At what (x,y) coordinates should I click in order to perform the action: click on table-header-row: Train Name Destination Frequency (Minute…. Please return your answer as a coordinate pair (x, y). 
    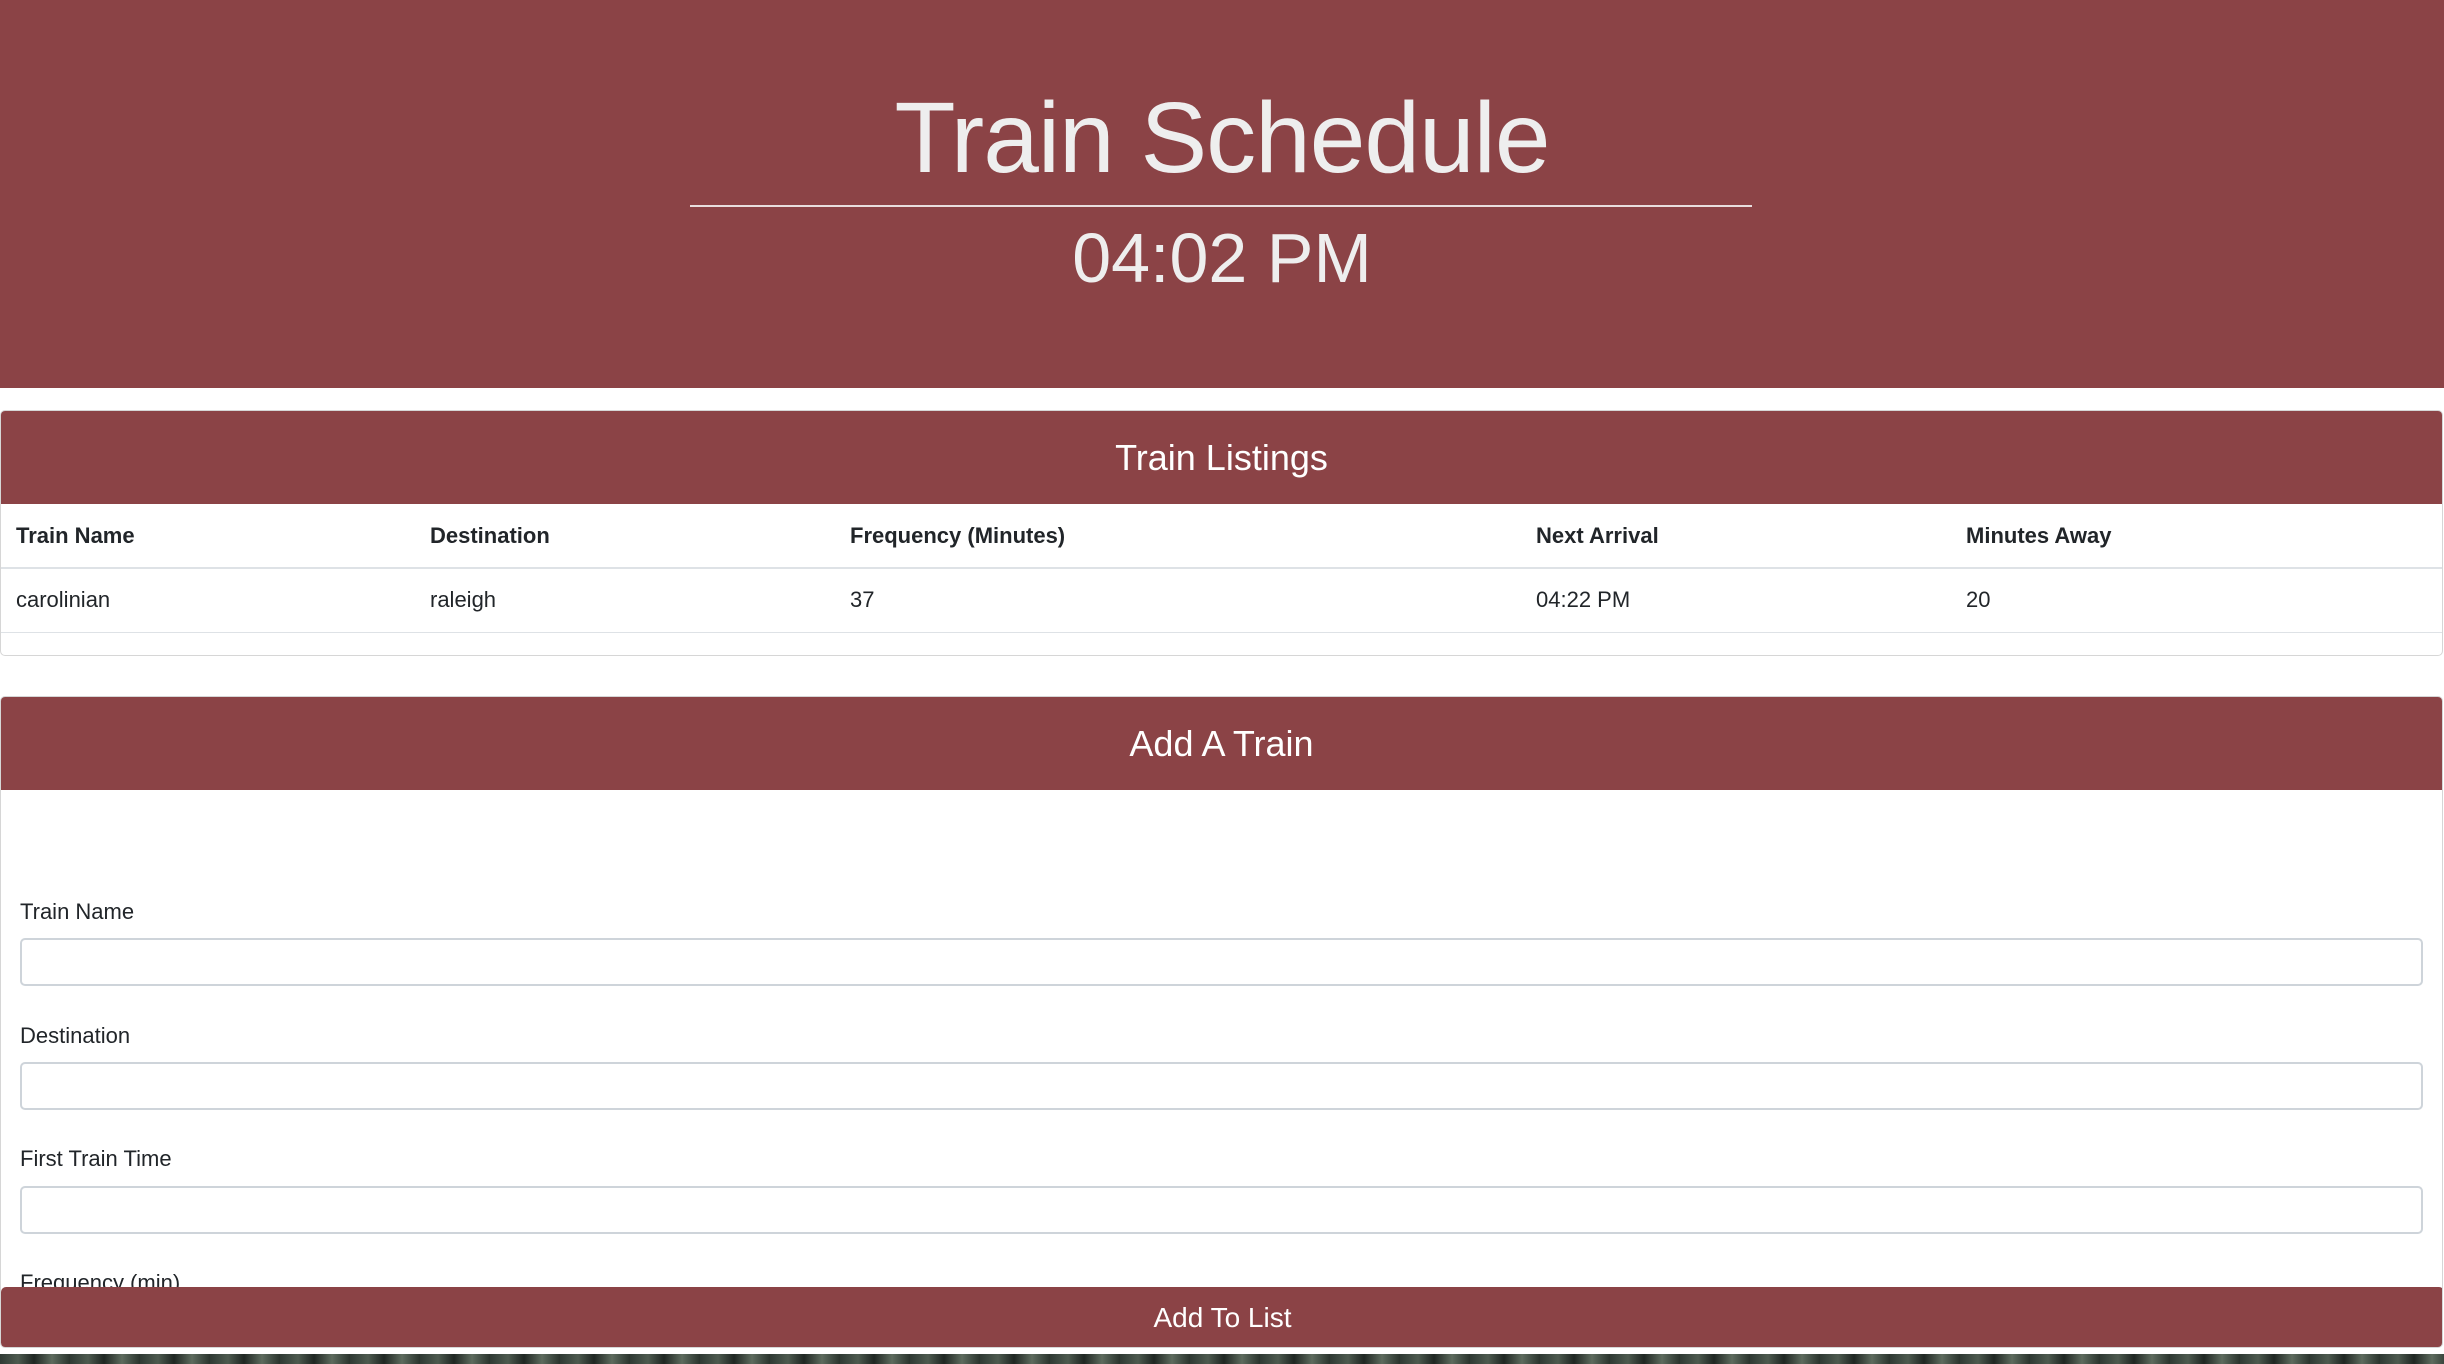
    Looking at the image, I should click on (1221, 536).